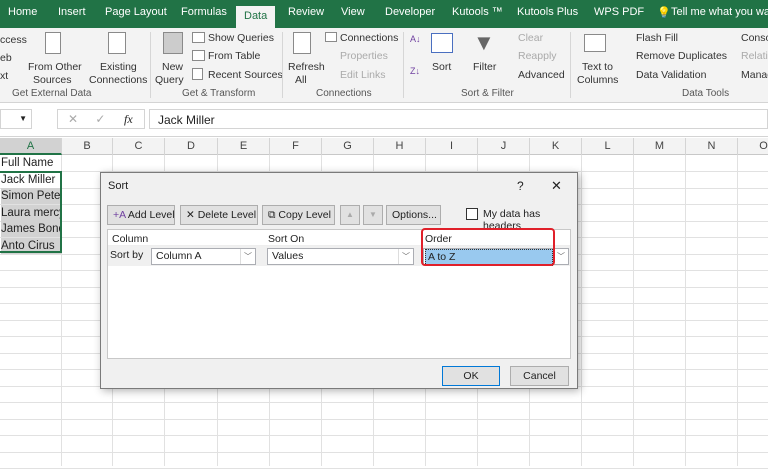 This screenshot has width=768, height=469. Describe the element at coordinates (139, 146) in the screenshot. I see `column-header-C: C` at that location.